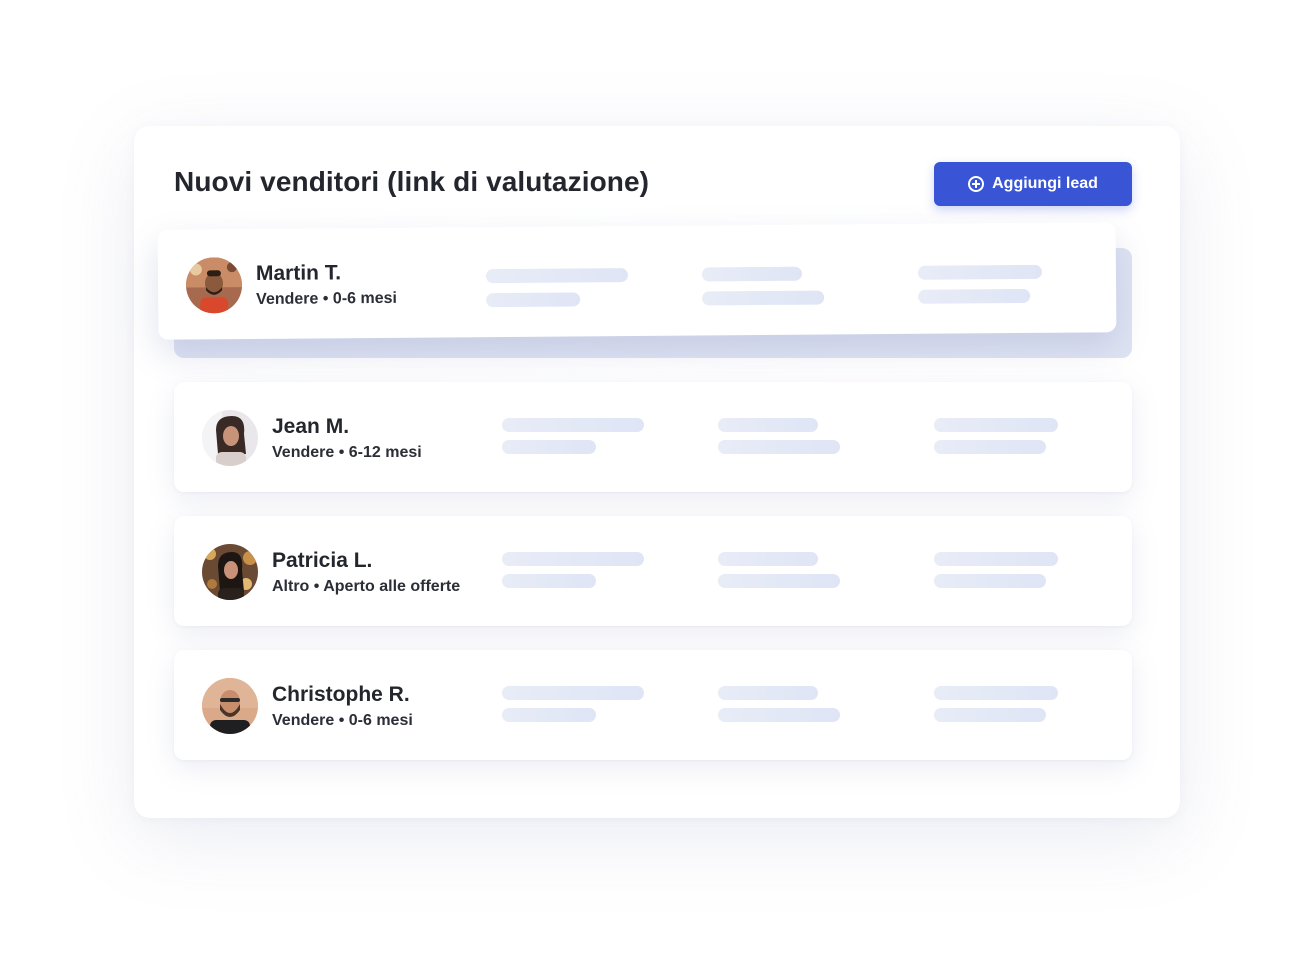 The height and width of the screenshot is (957, 1312). I want to click on lead-name: Martin T., so click(298, 273).